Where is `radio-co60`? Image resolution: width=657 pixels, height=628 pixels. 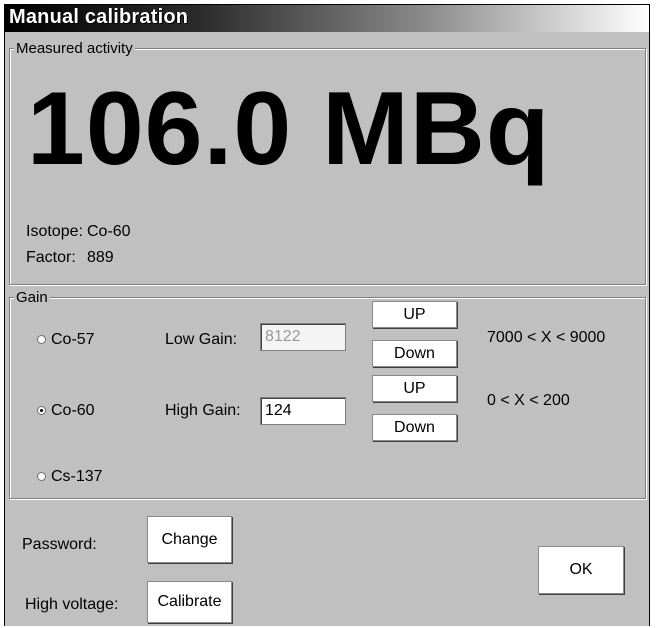 radio-co60 is located at coordinates (41, 410).